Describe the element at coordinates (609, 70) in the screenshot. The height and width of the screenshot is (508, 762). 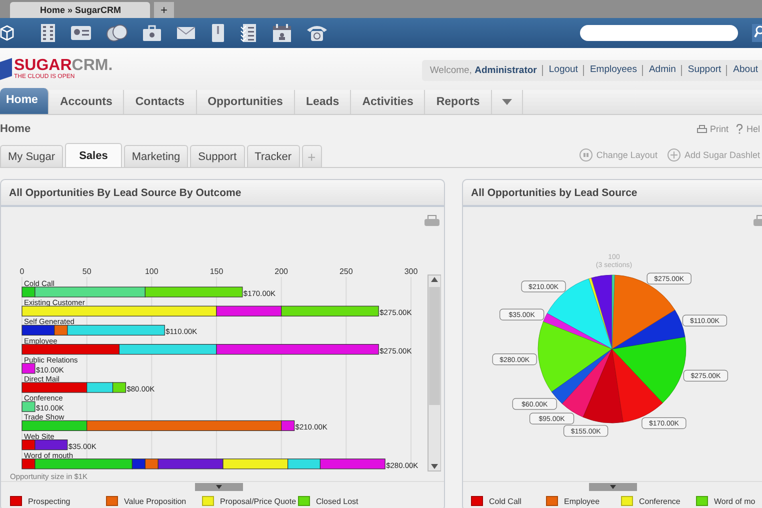
I see `header-link: Employees` at that location.